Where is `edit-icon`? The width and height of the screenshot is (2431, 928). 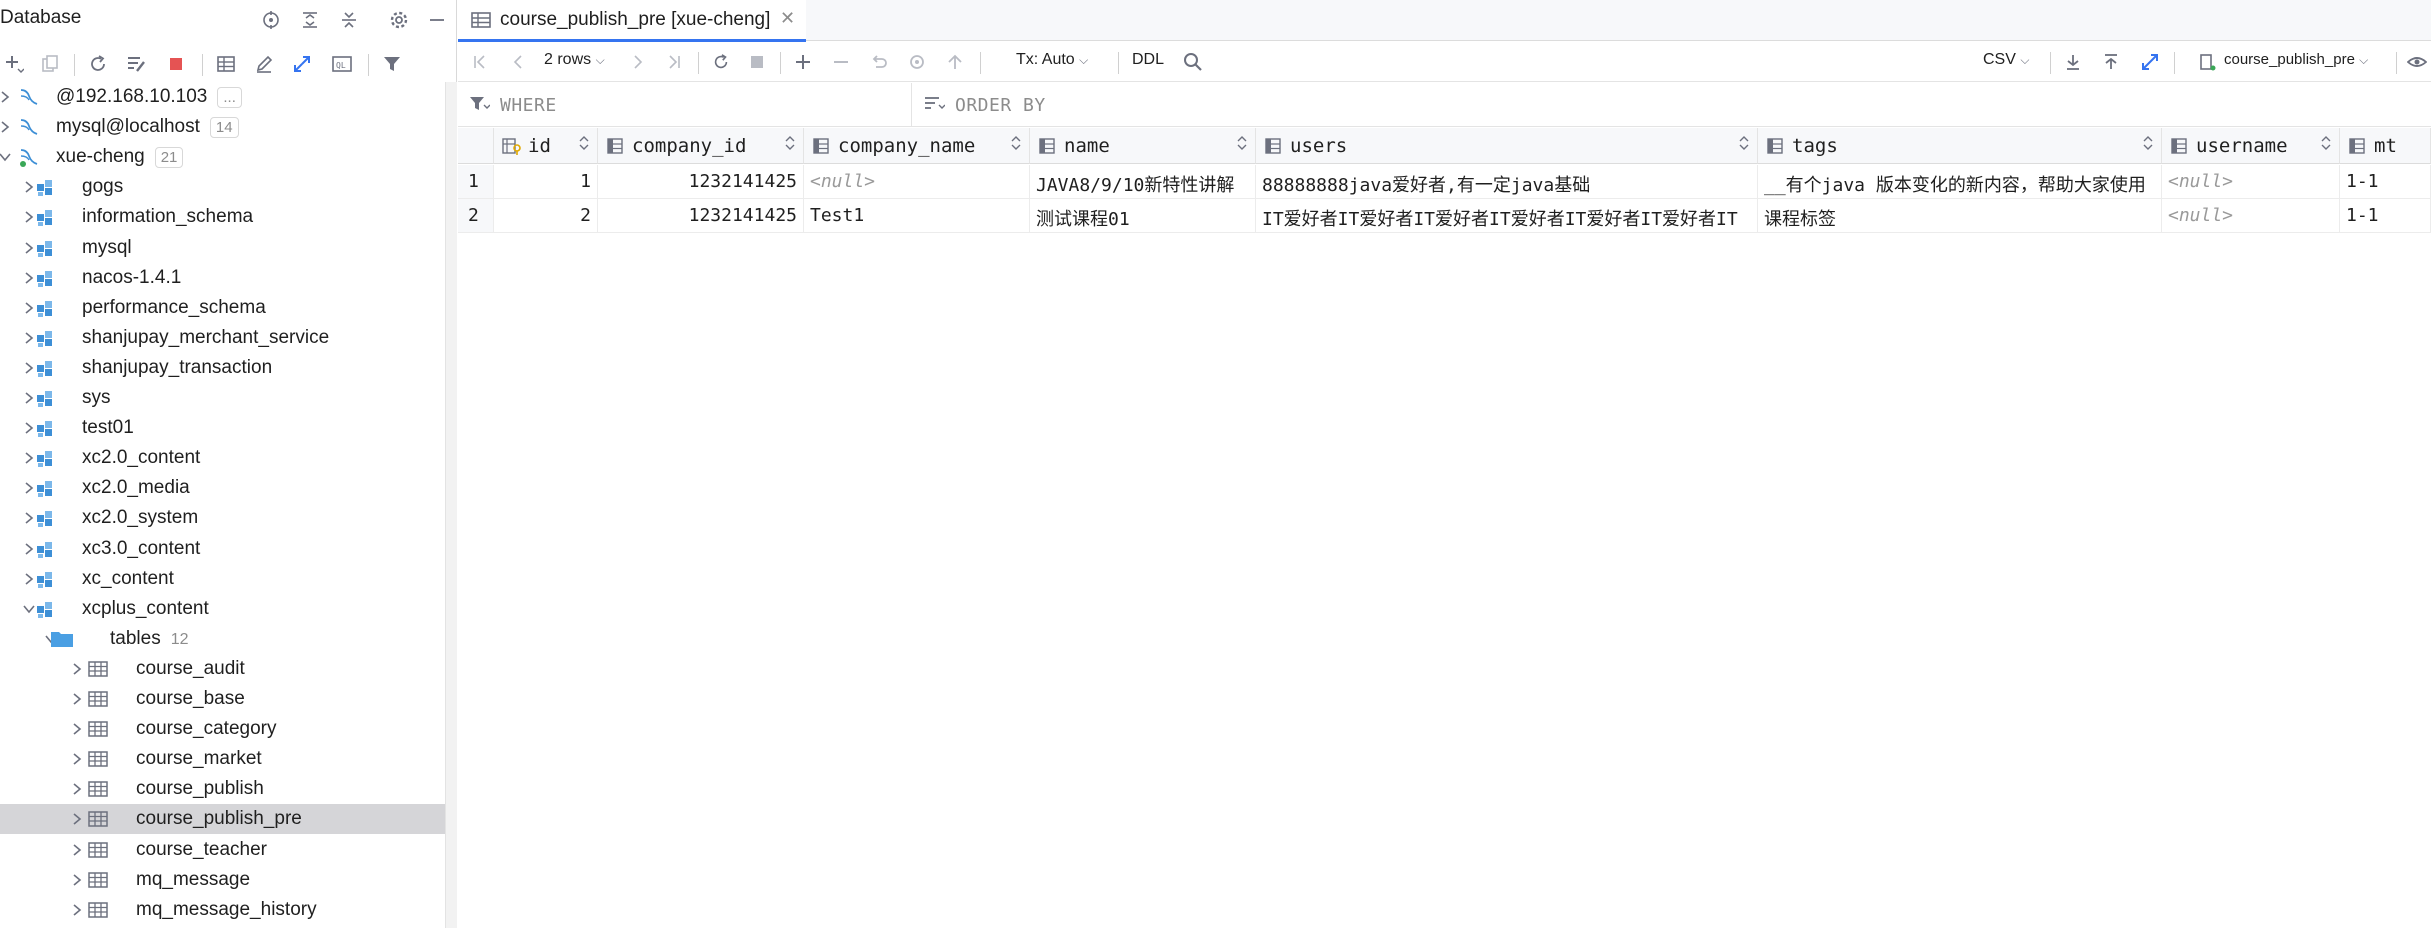 edit-icon is located at coordinates (264, 64).